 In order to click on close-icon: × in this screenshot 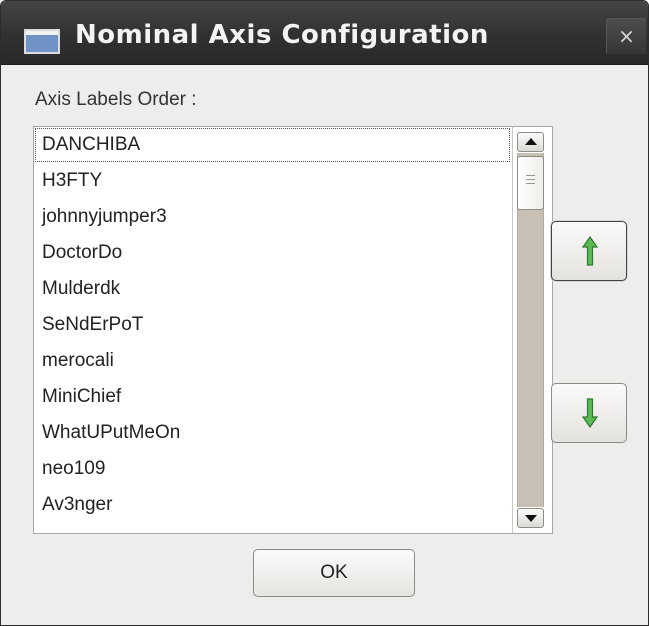, I will do `click(626, 36)`.